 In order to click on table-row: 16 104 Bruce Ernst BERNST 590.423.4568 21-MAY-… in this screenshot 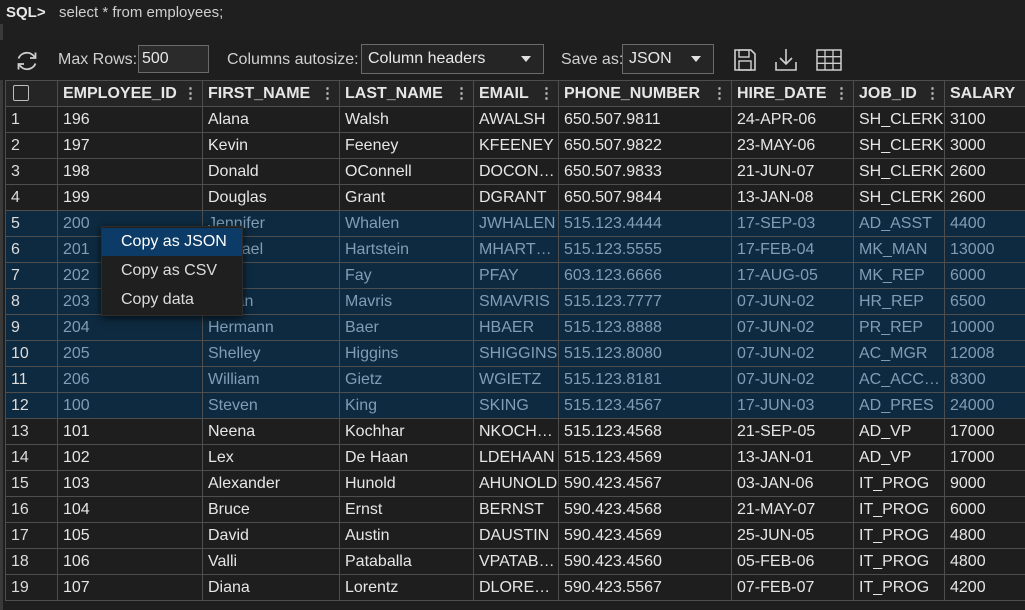, I will do `click(515, 509)`.